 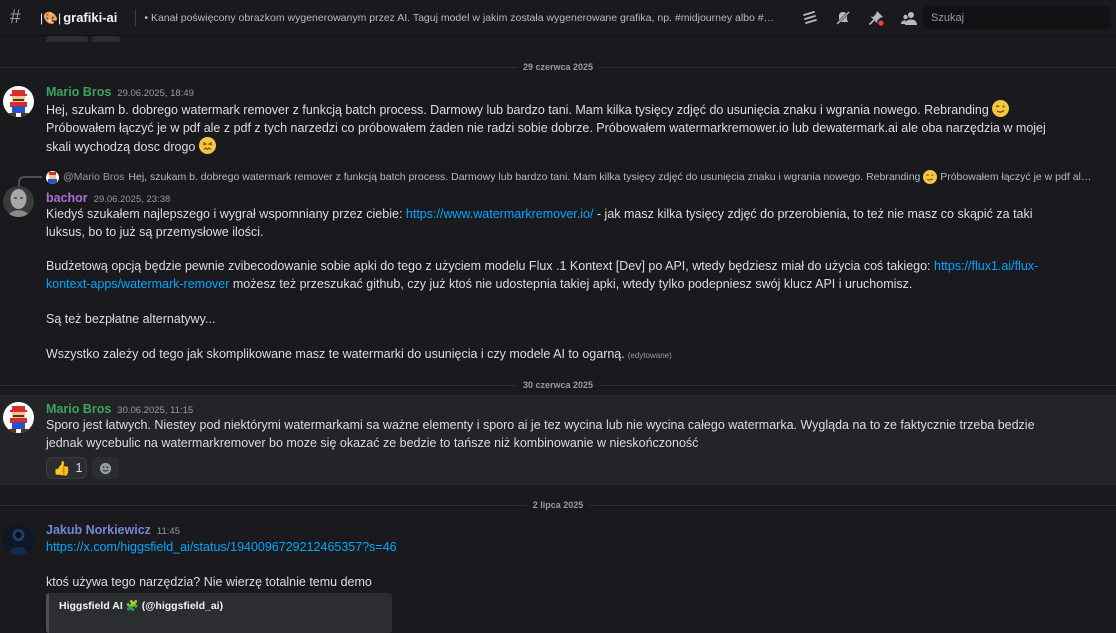 I want to click on pinned-messages-icon, so click(x=876, y=18).